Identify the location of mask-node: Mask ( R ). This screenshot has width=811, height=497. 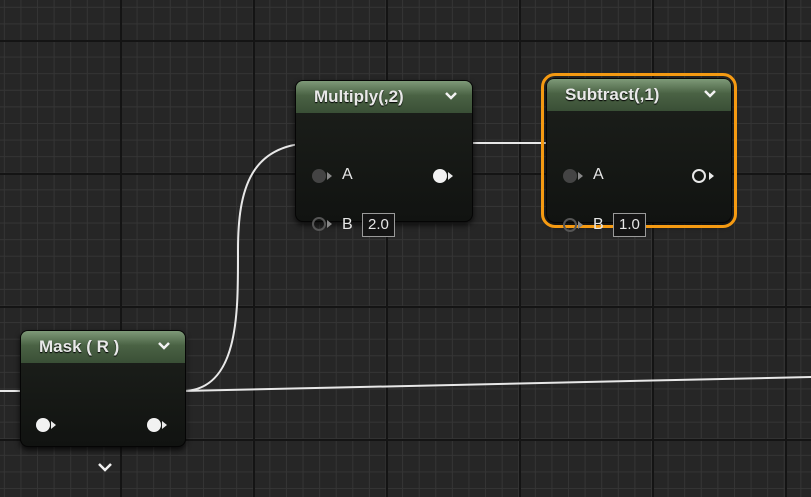
(103, 401).